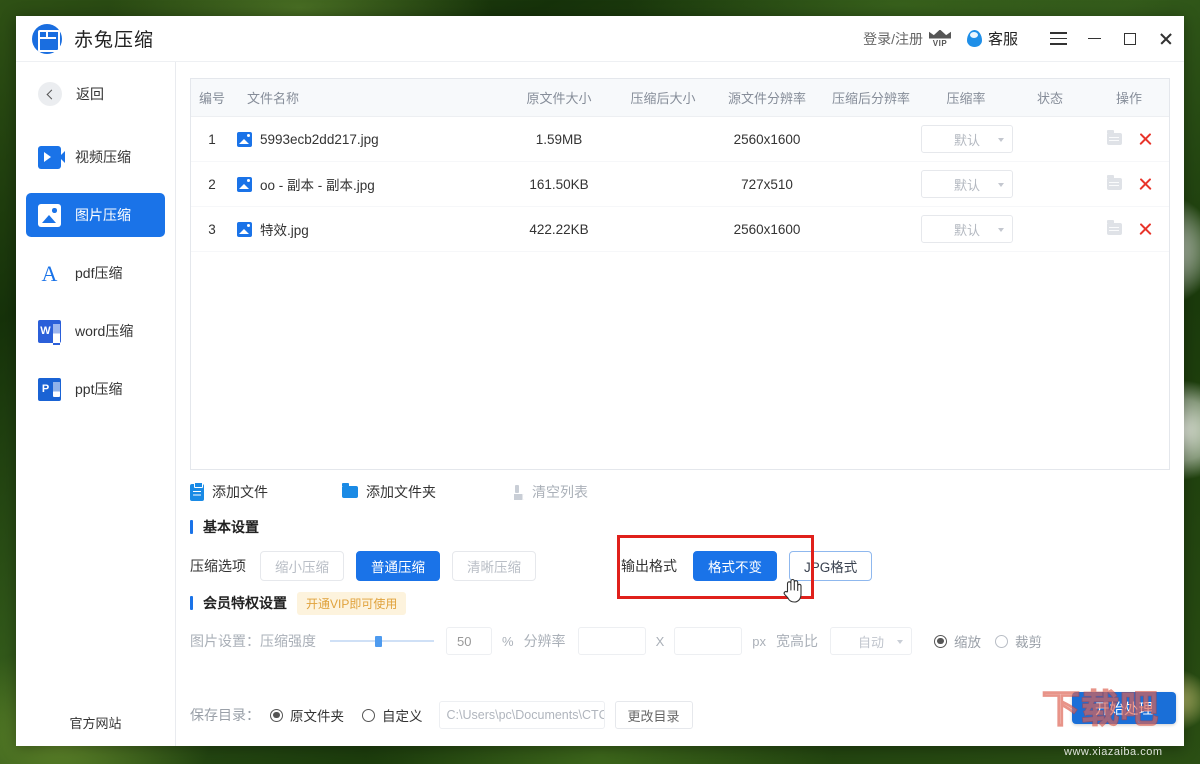  What do you see at coordinates (307, 715) in the screenshot?
I see `dir-original-radio: 原文件夹` at bounding box center [307, 715].